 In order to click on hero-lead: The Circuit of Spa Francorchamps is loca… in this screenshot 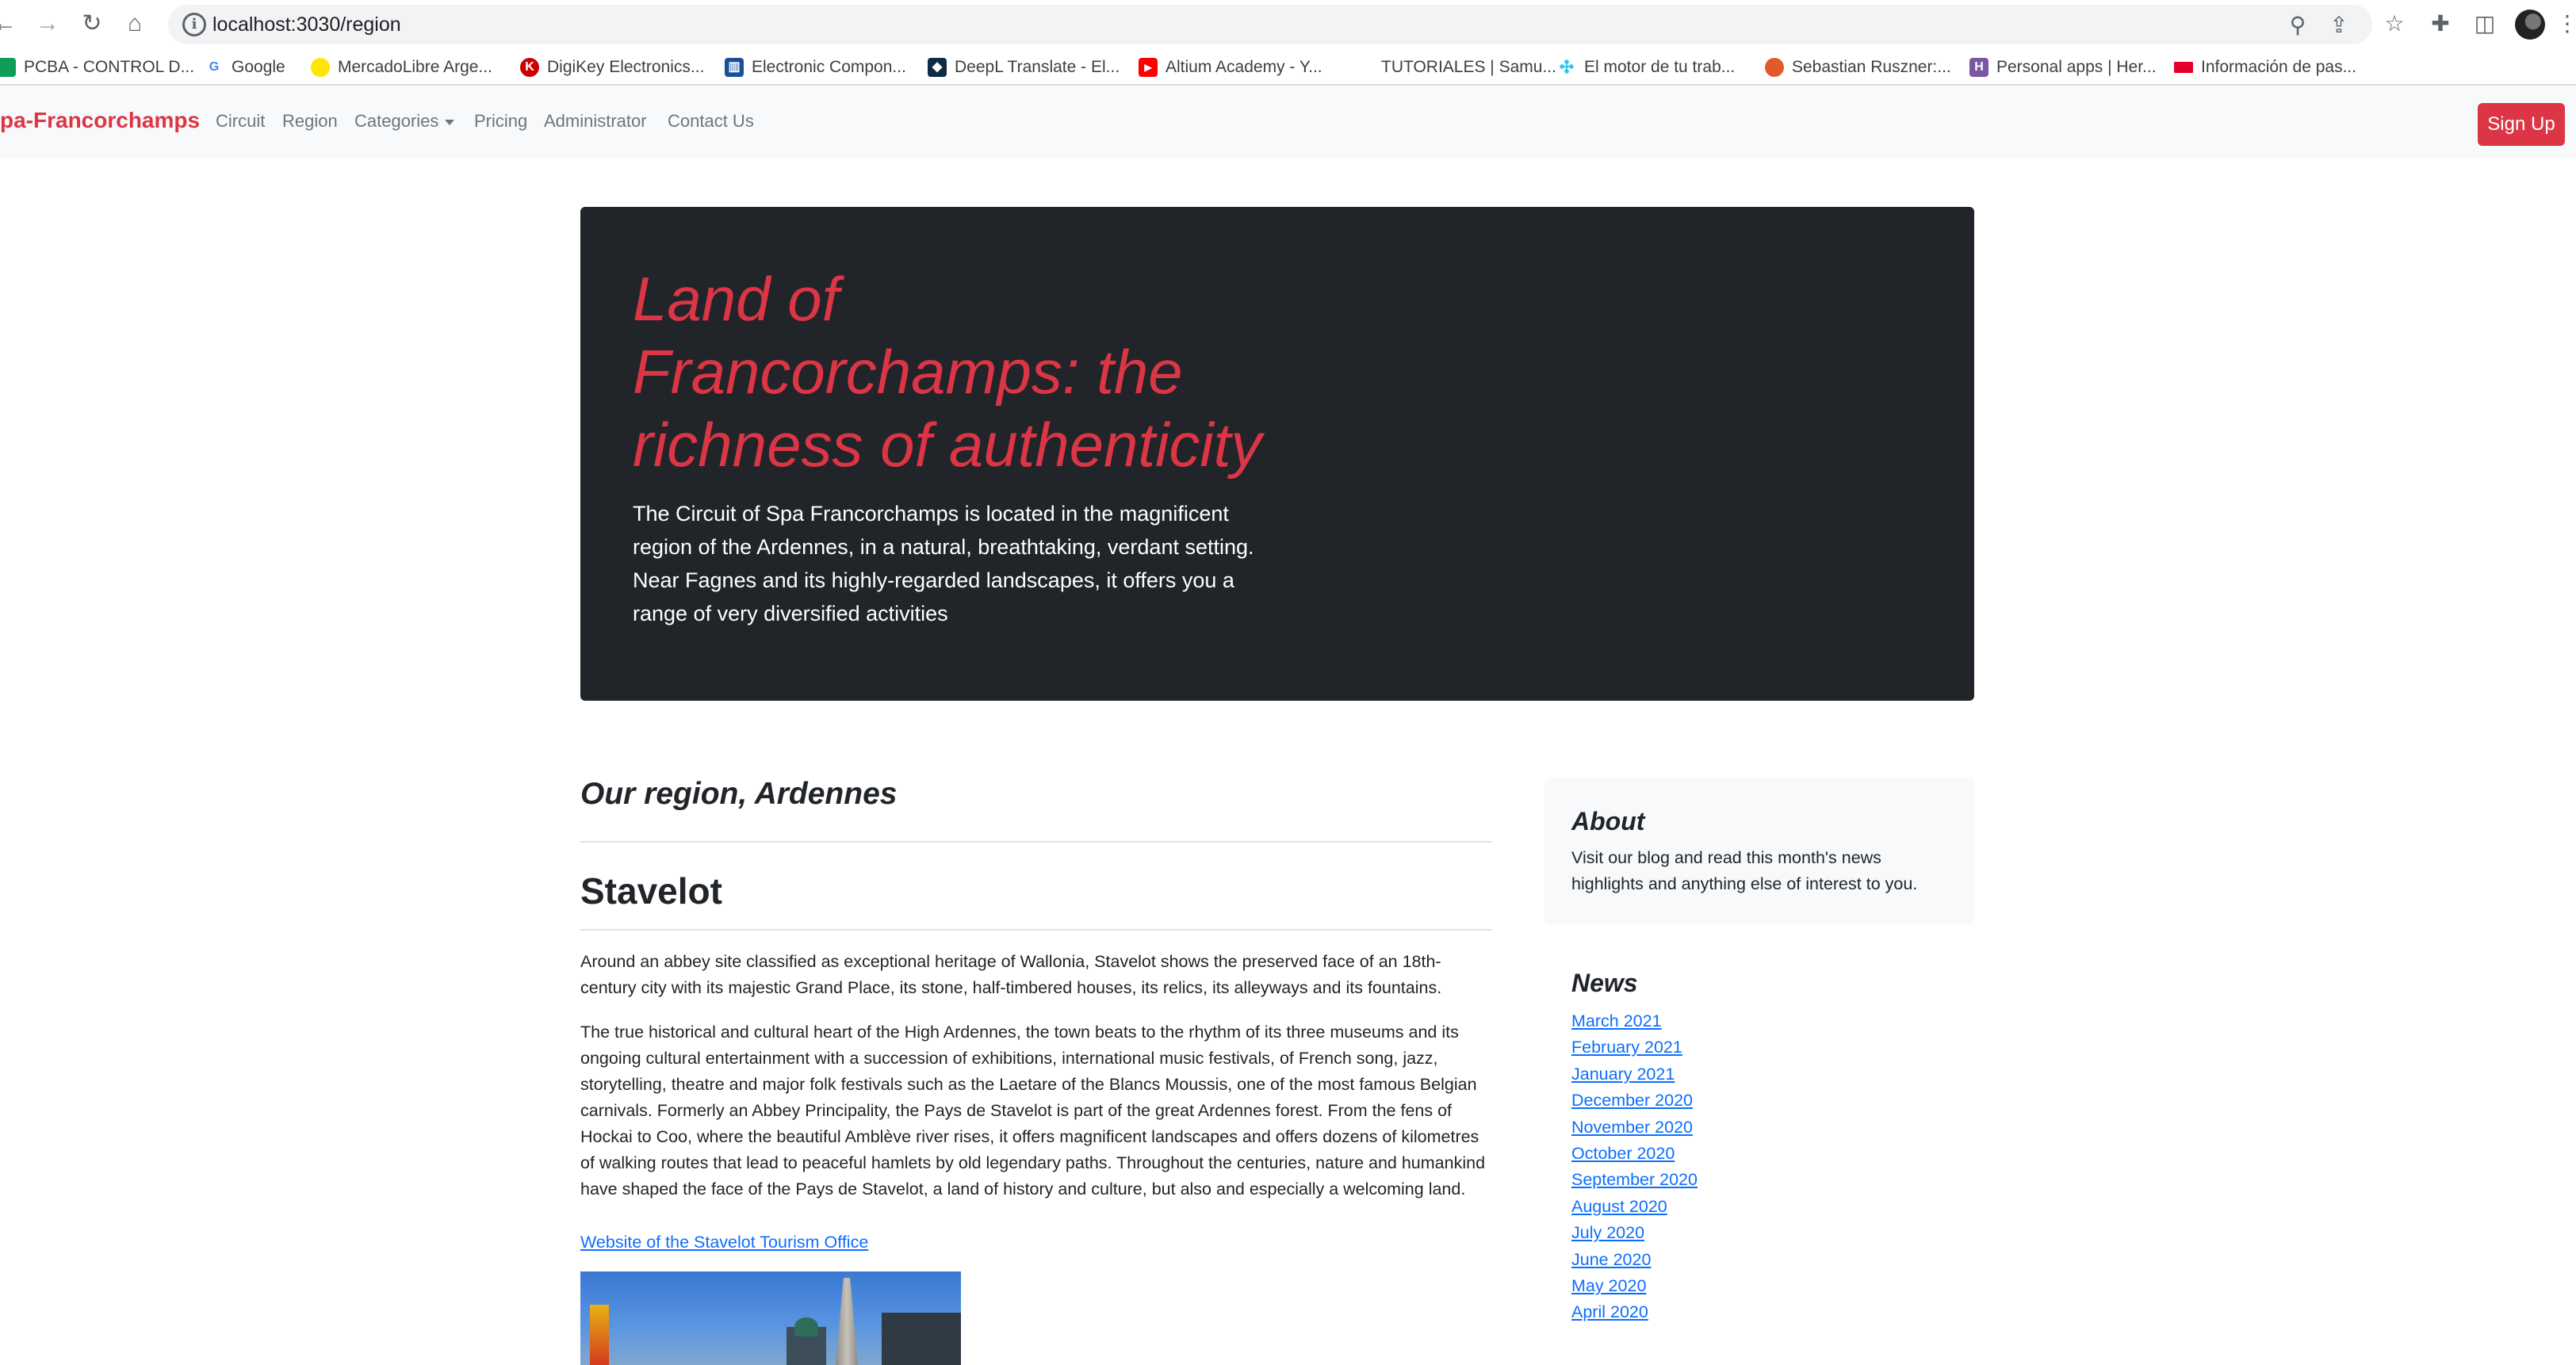, I will do `click(962, 563)`.